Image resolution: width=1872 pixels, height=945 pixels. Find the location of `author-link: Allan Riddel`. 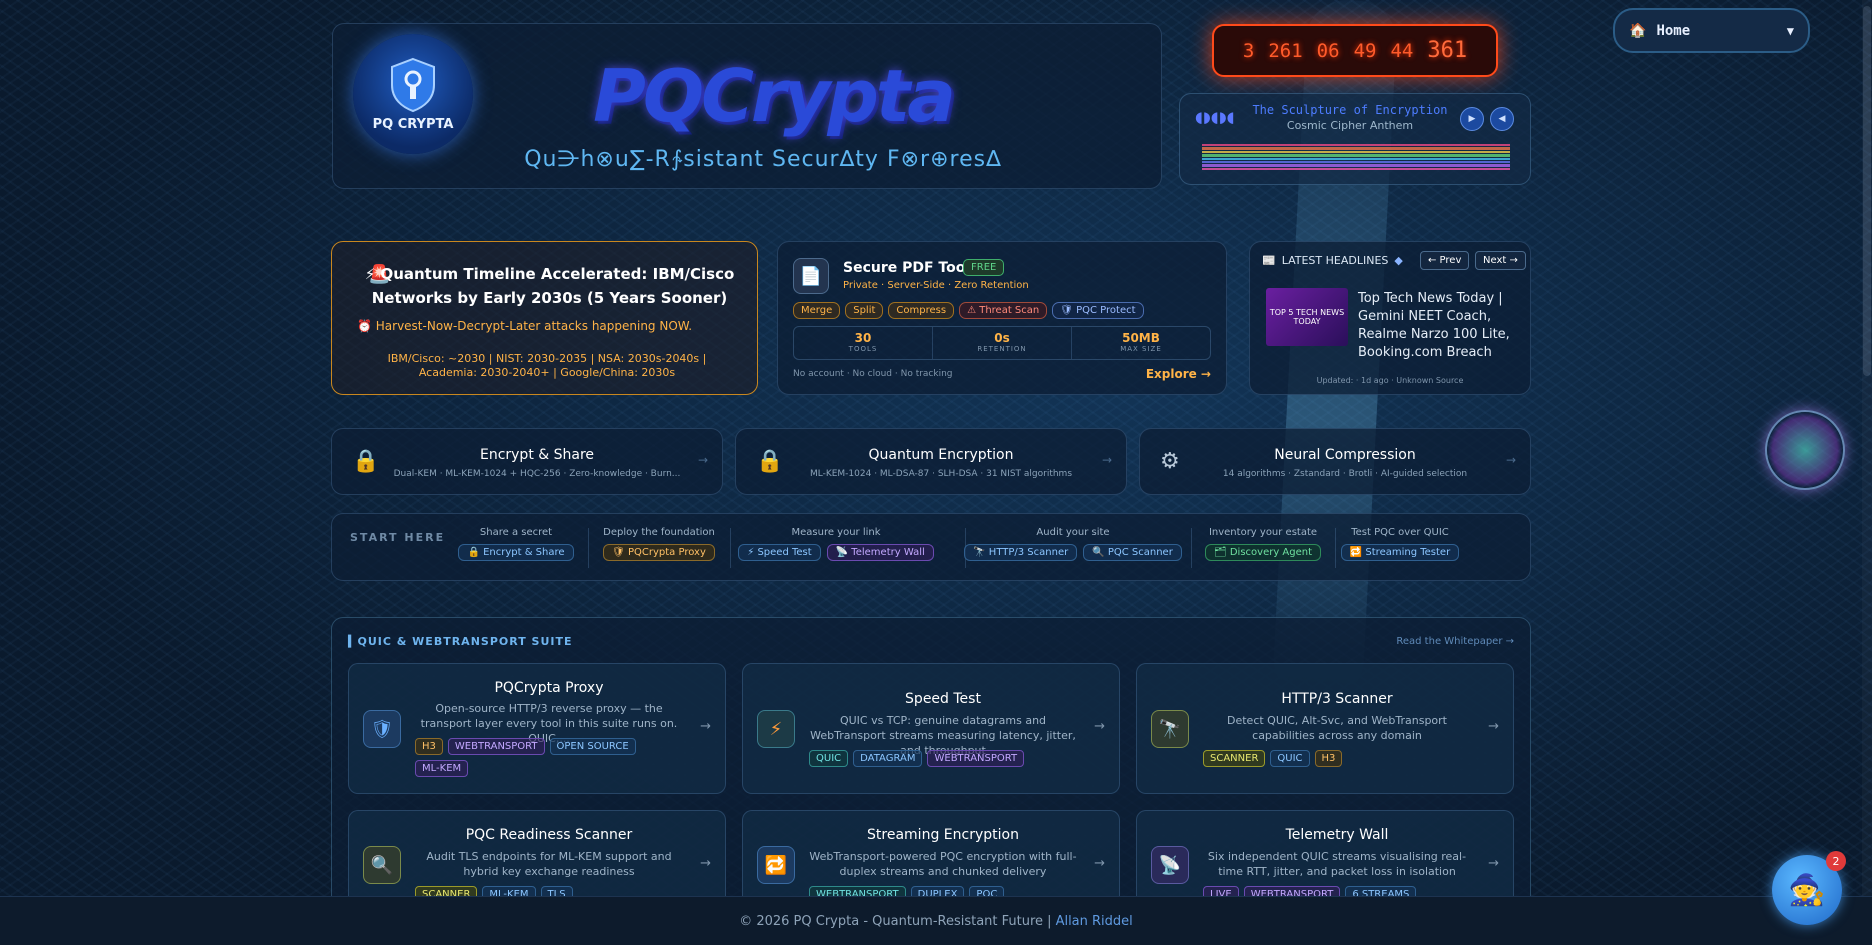

author-link: Allan Riddel is located at coordinates (1094, 921).